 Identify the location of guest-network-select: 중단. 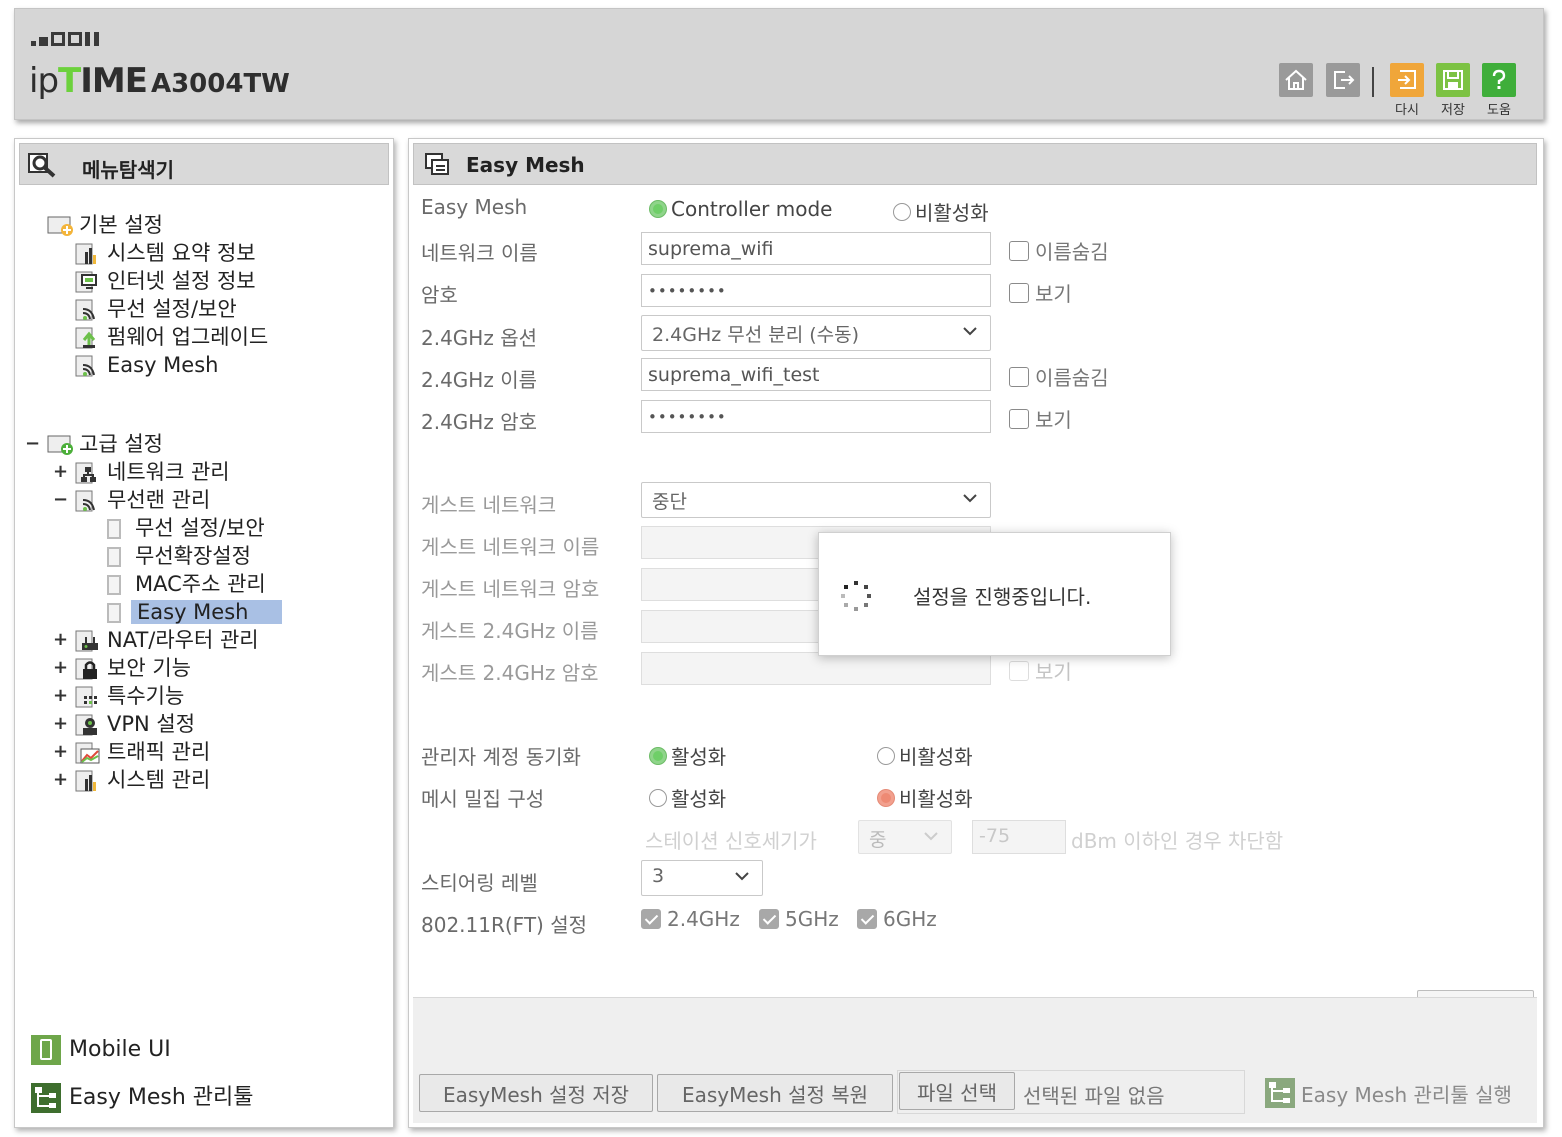
(816, 500).